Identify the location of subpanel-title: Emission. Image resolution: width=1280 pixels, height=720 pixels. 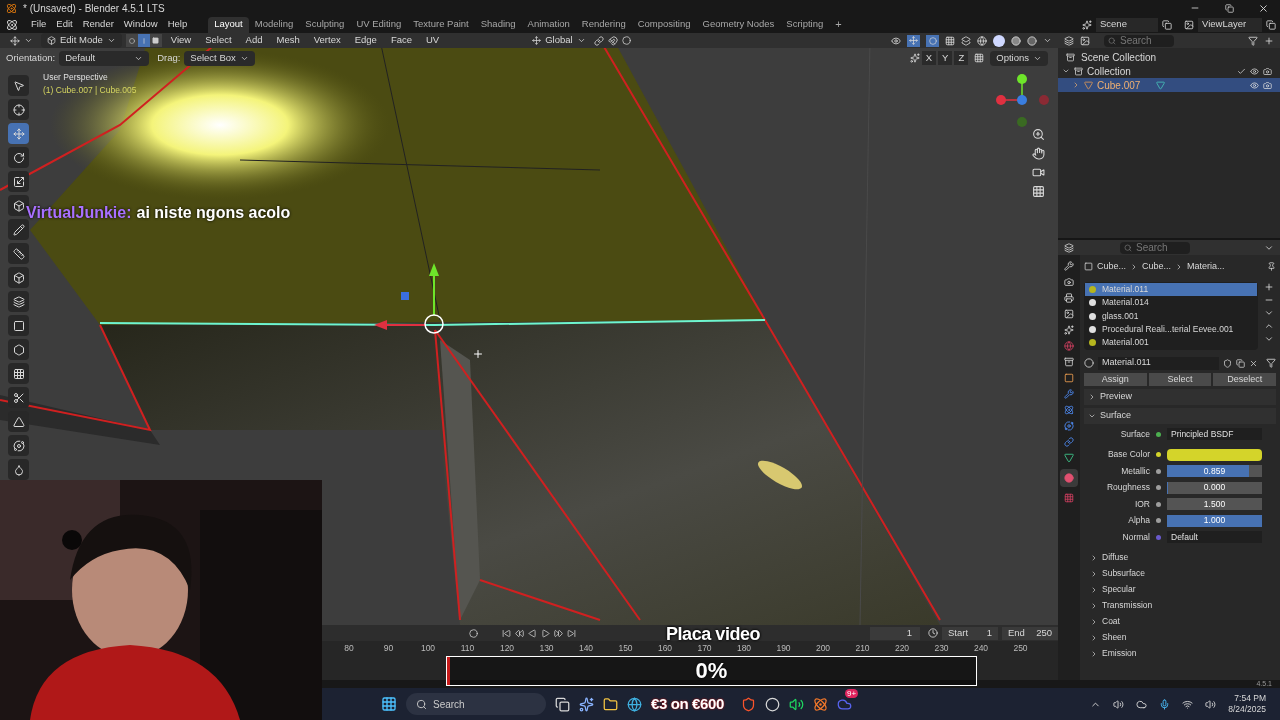
(1119, 653).